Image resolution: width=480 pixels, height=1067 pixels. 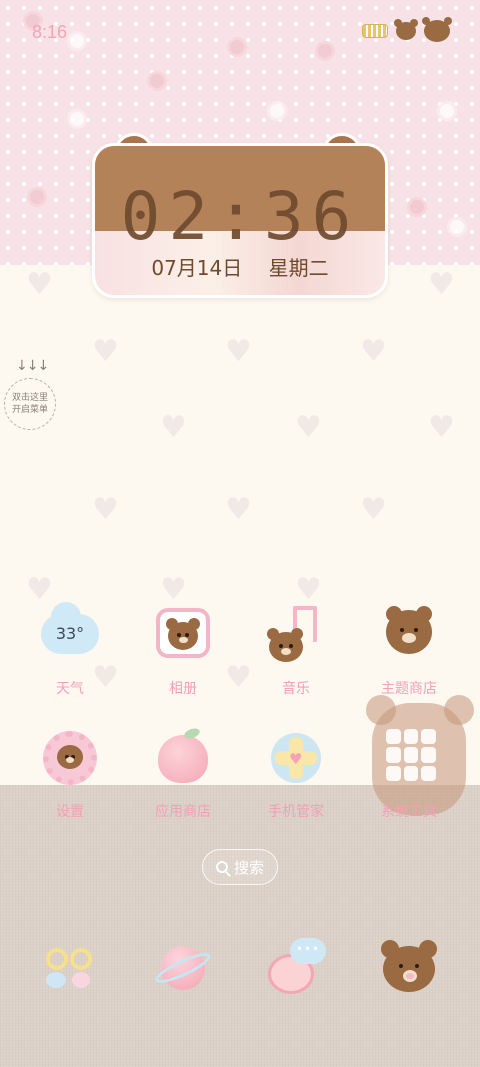 I want to click on planet-icon, so click(x=183, y=968).